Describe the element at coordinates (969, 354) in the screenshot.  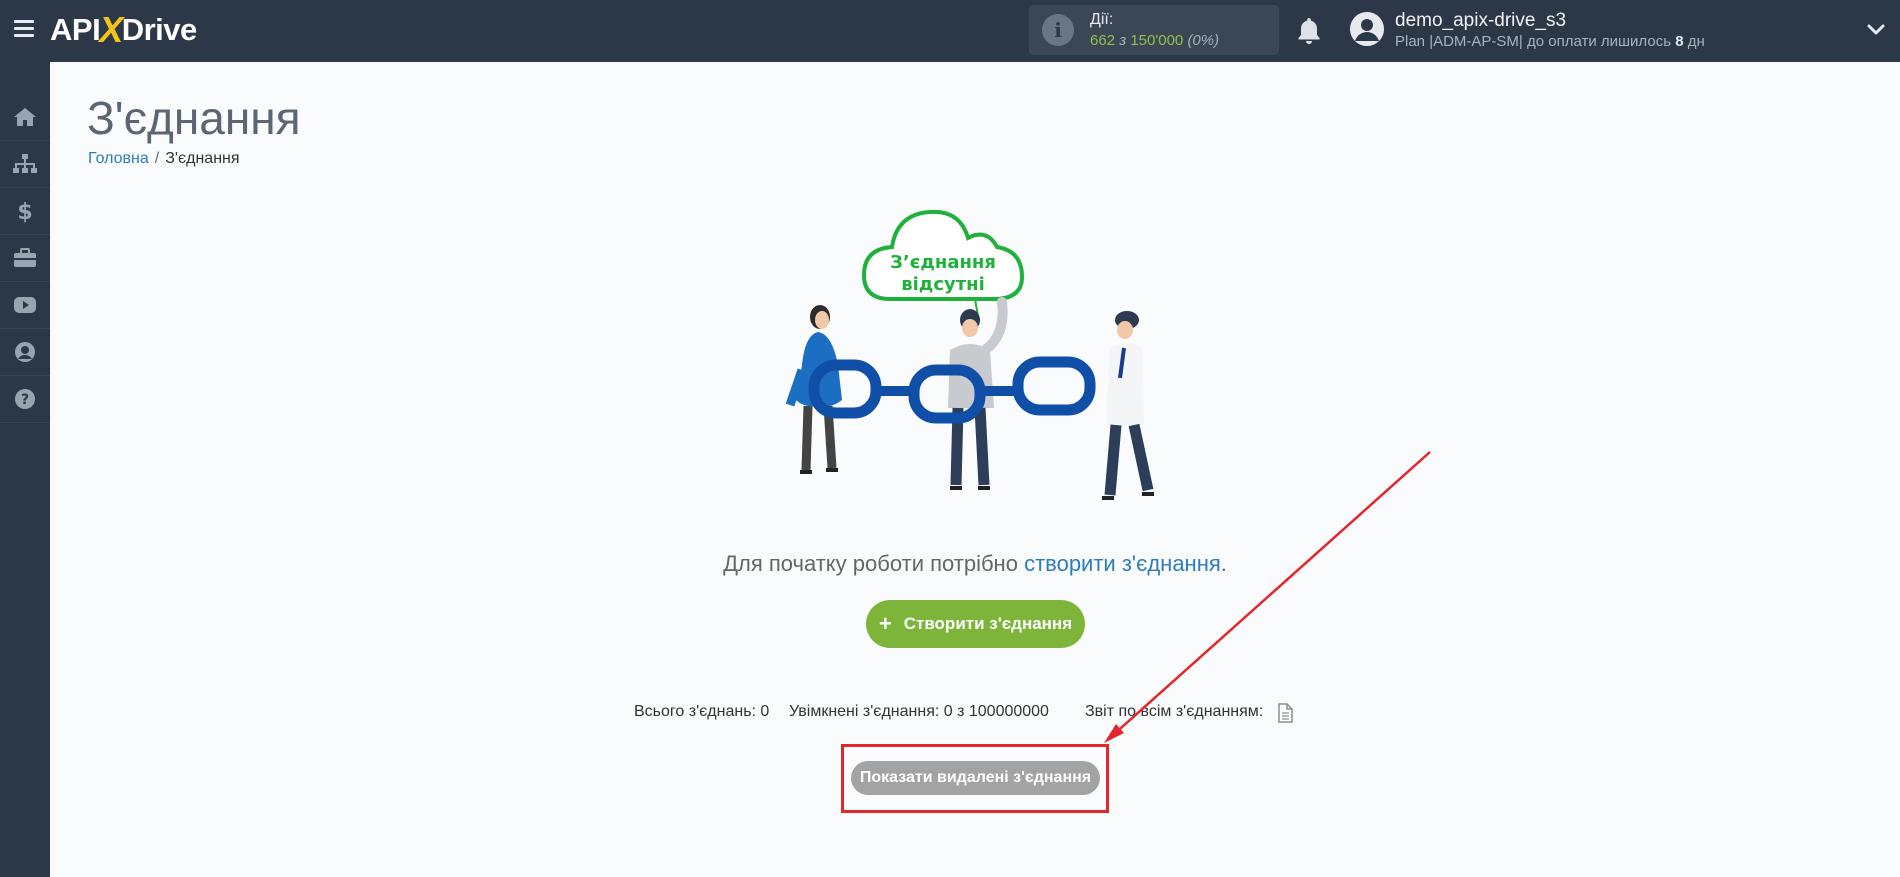
I see `no-connections-illustration: З’єднання відсутні` at that location.